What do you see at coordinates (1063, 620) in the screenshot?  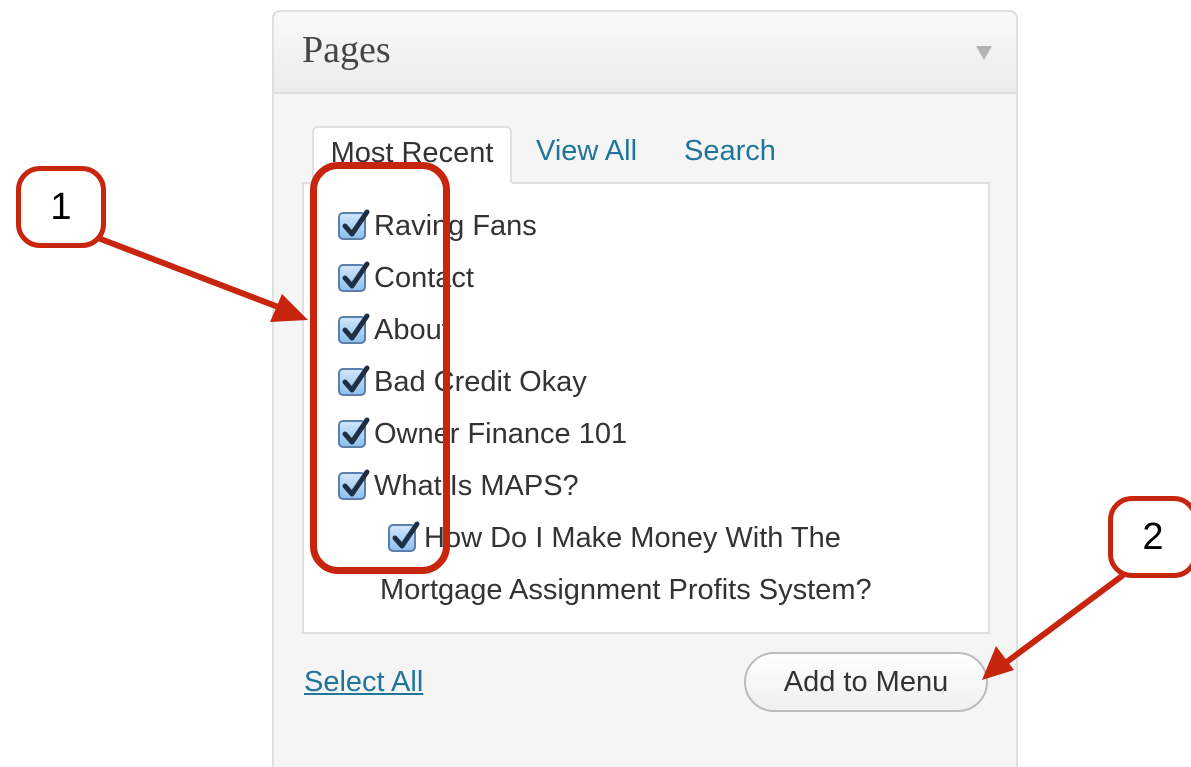 I see `arrow-2-line` at bounding box center [1063, 620].